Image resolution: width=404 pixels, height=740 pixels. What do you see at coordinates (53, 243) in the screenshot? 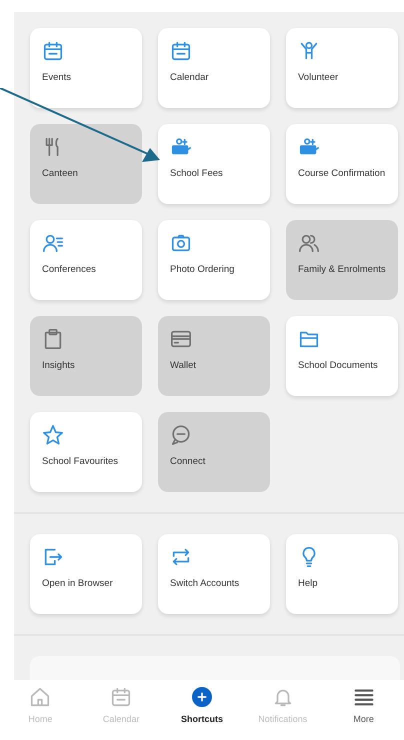
I see `contacts-icon` at bounding box center [53, 243].